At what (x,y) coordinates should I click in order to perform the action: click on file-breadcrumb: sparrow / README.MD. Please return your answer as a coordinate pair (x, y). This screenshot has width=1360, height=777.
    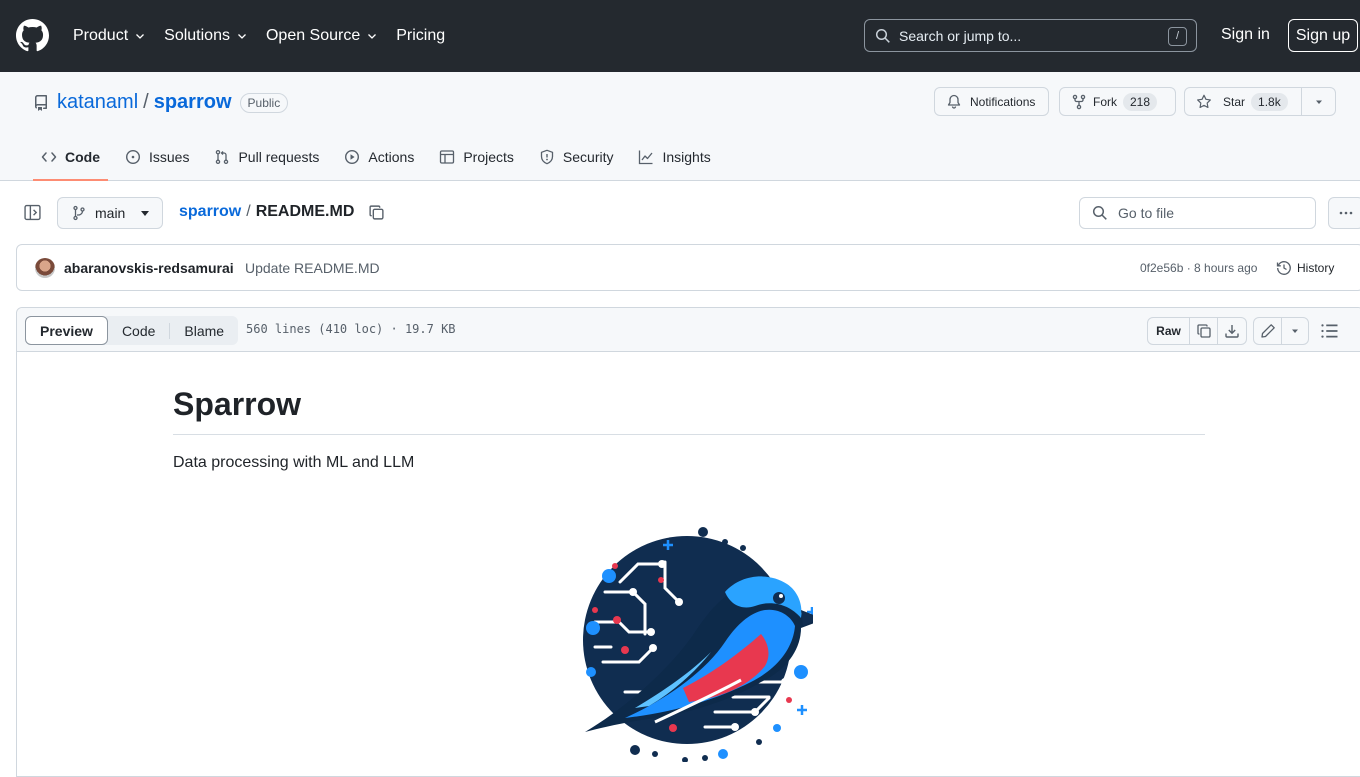
    Looking at the image, I should click on (282, 212).